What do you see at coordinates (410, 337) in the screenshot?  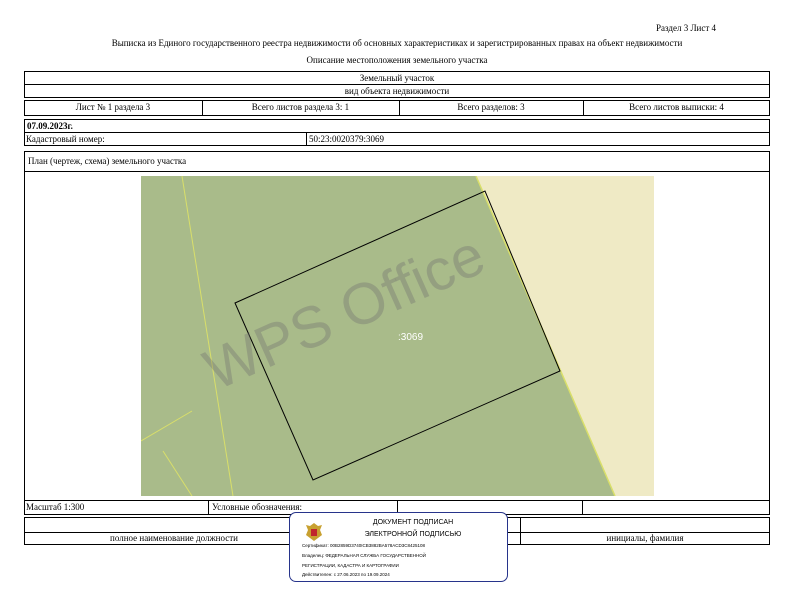 I see `parcel-label: :3069` at bounding box center [410, 337].